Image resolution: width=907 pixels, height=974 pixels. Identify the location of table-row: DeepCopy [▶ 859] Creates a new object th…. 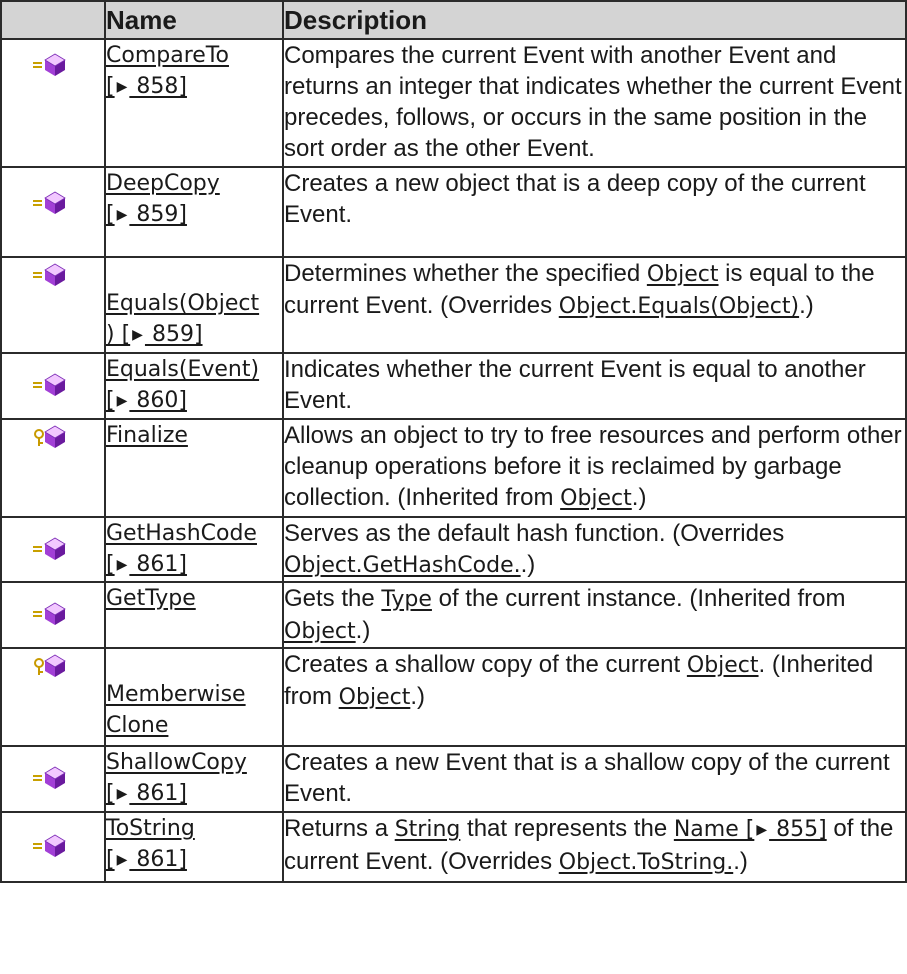
(453, 212).